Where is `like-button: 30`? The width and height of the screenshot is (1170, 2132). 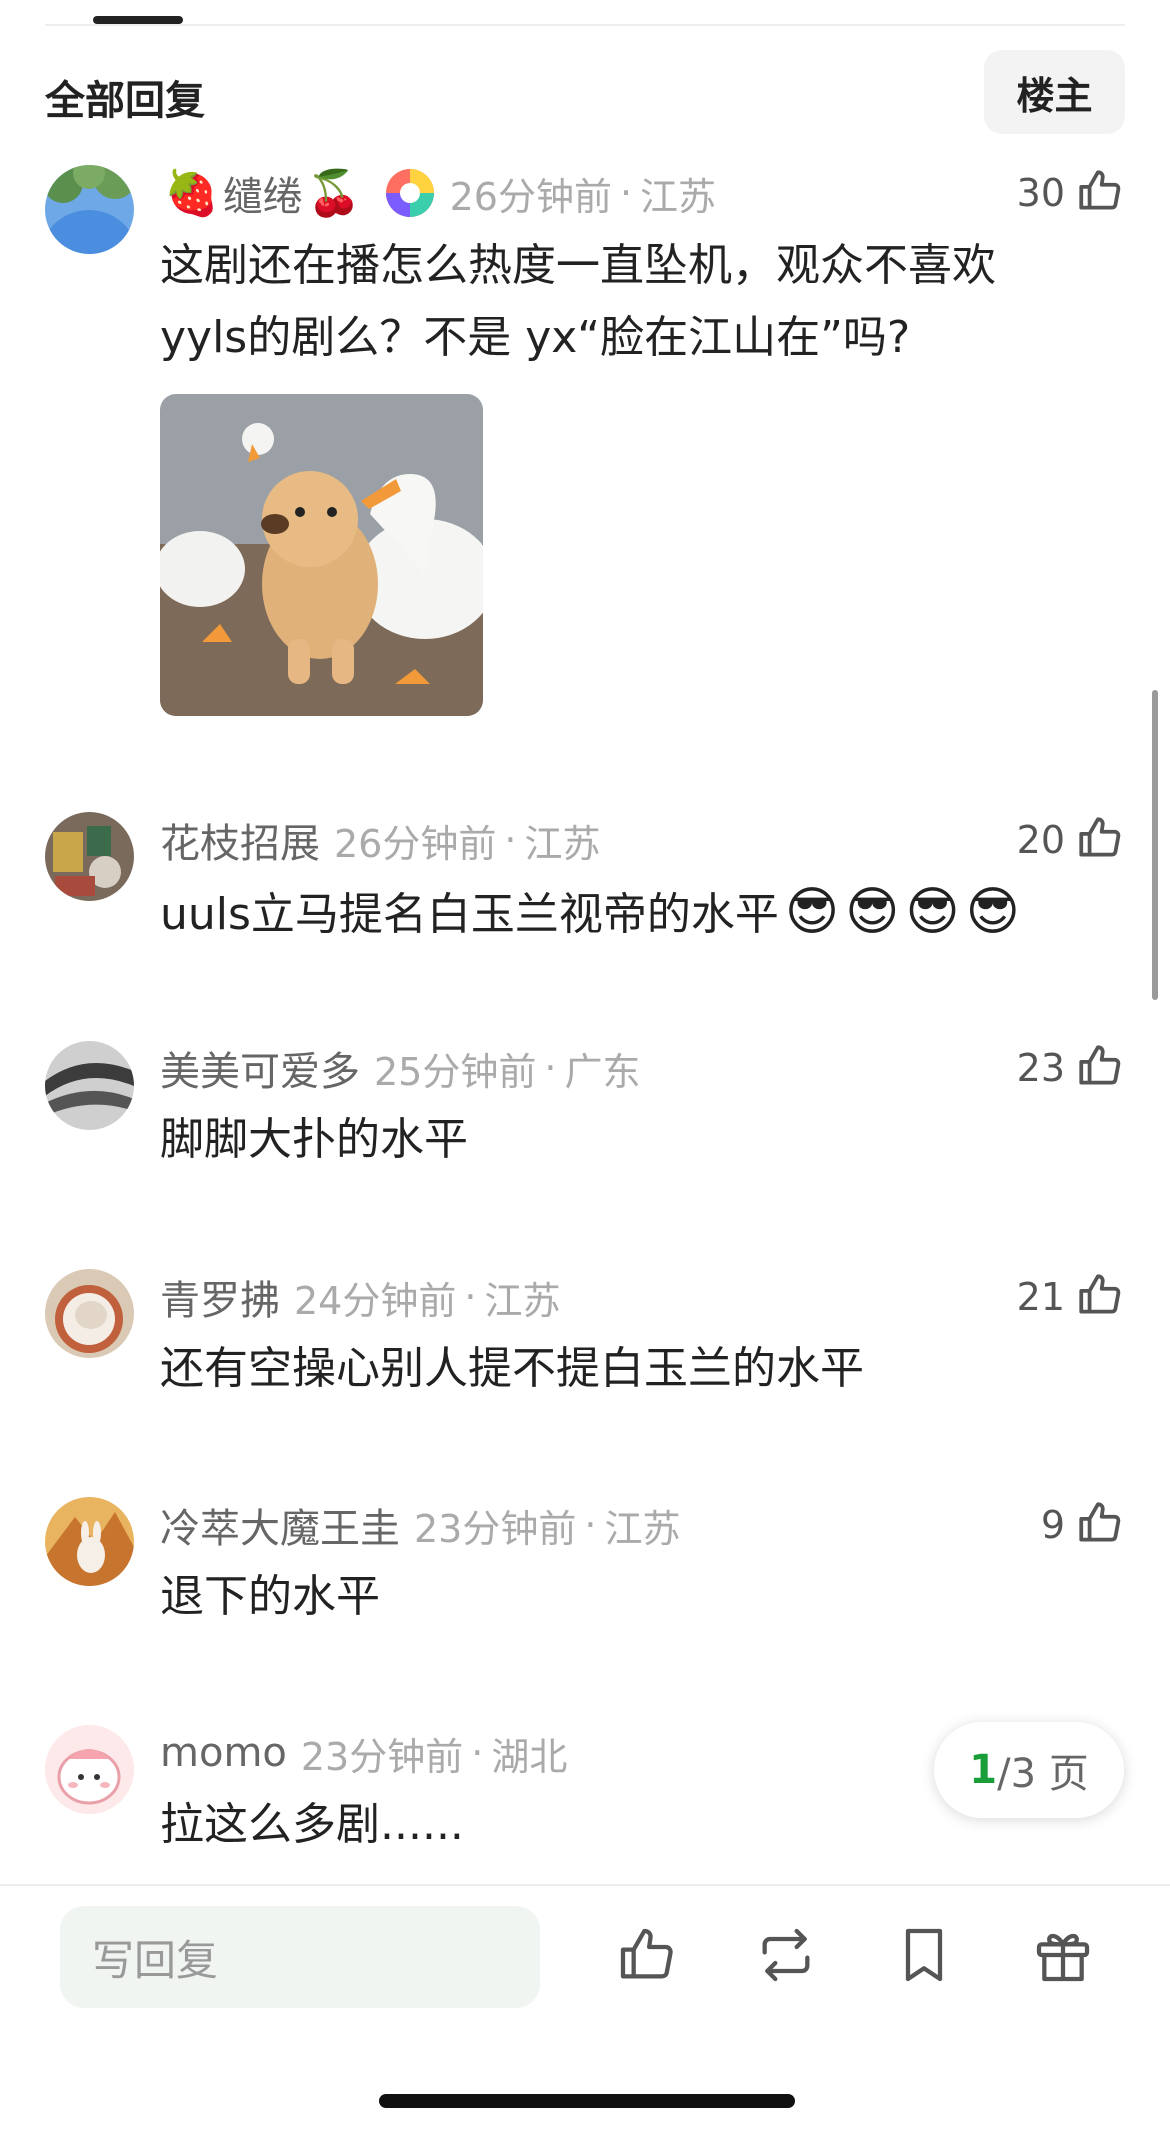 like-button: 30 is located at coordinates (1071, 193).